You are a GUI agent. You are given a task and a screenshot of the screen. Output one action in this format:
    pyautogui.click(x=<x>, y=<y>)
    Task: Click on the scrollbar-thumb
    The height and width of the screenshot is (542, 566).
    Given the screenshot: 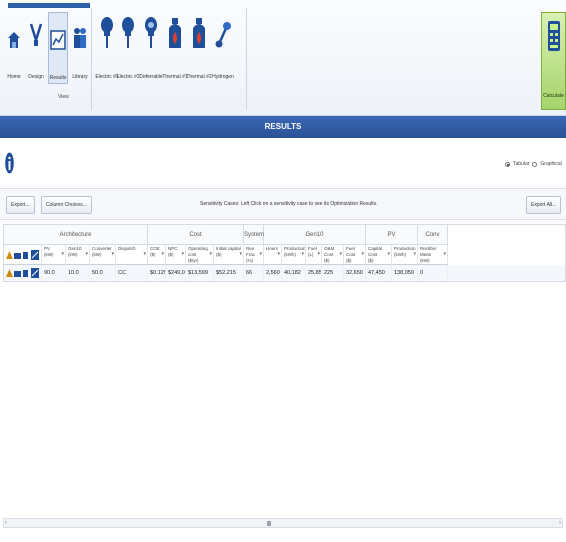 What is the action you would take?
    pyautogui.click(x=269, y=523)
    